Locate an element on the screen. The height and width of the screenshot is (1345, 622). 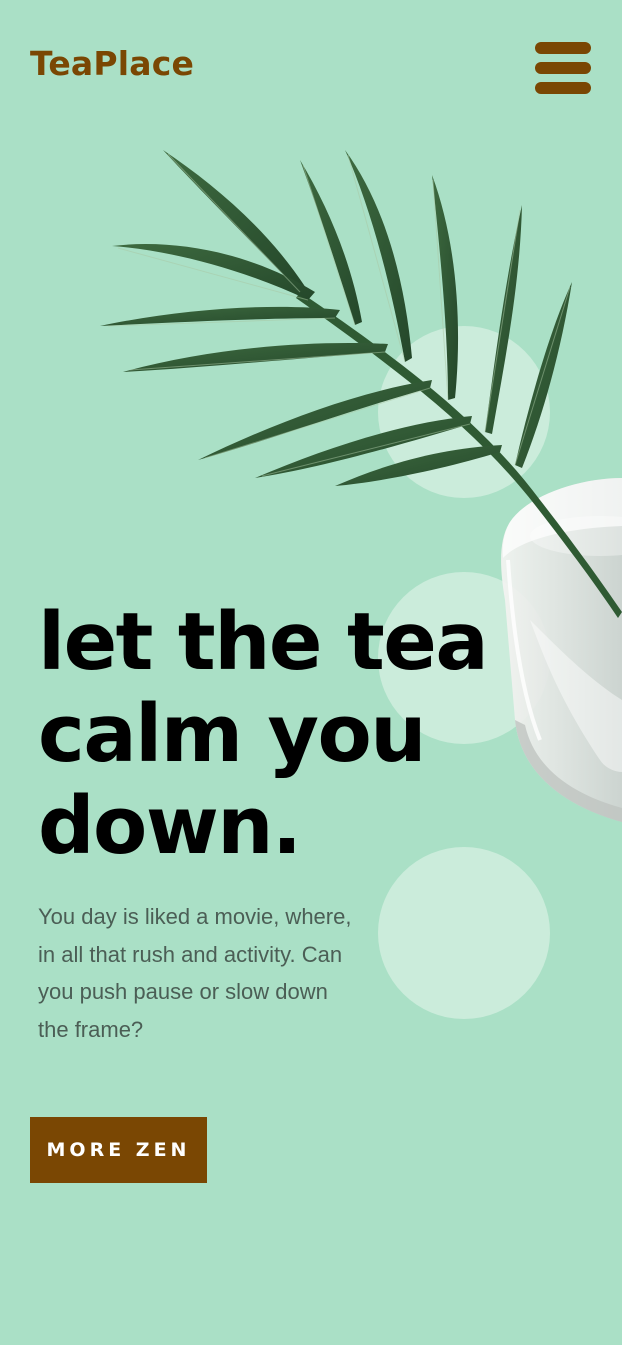
description-line-4: the frame? is located at coordinates (91, 1029).